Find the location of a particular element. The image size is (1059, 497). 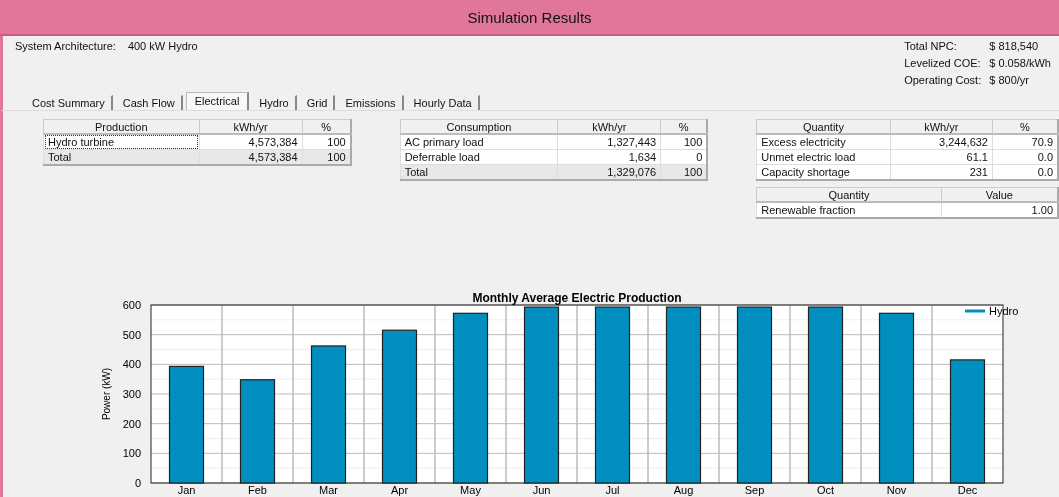

month-label: Jan is located at coordinates (186, 490).